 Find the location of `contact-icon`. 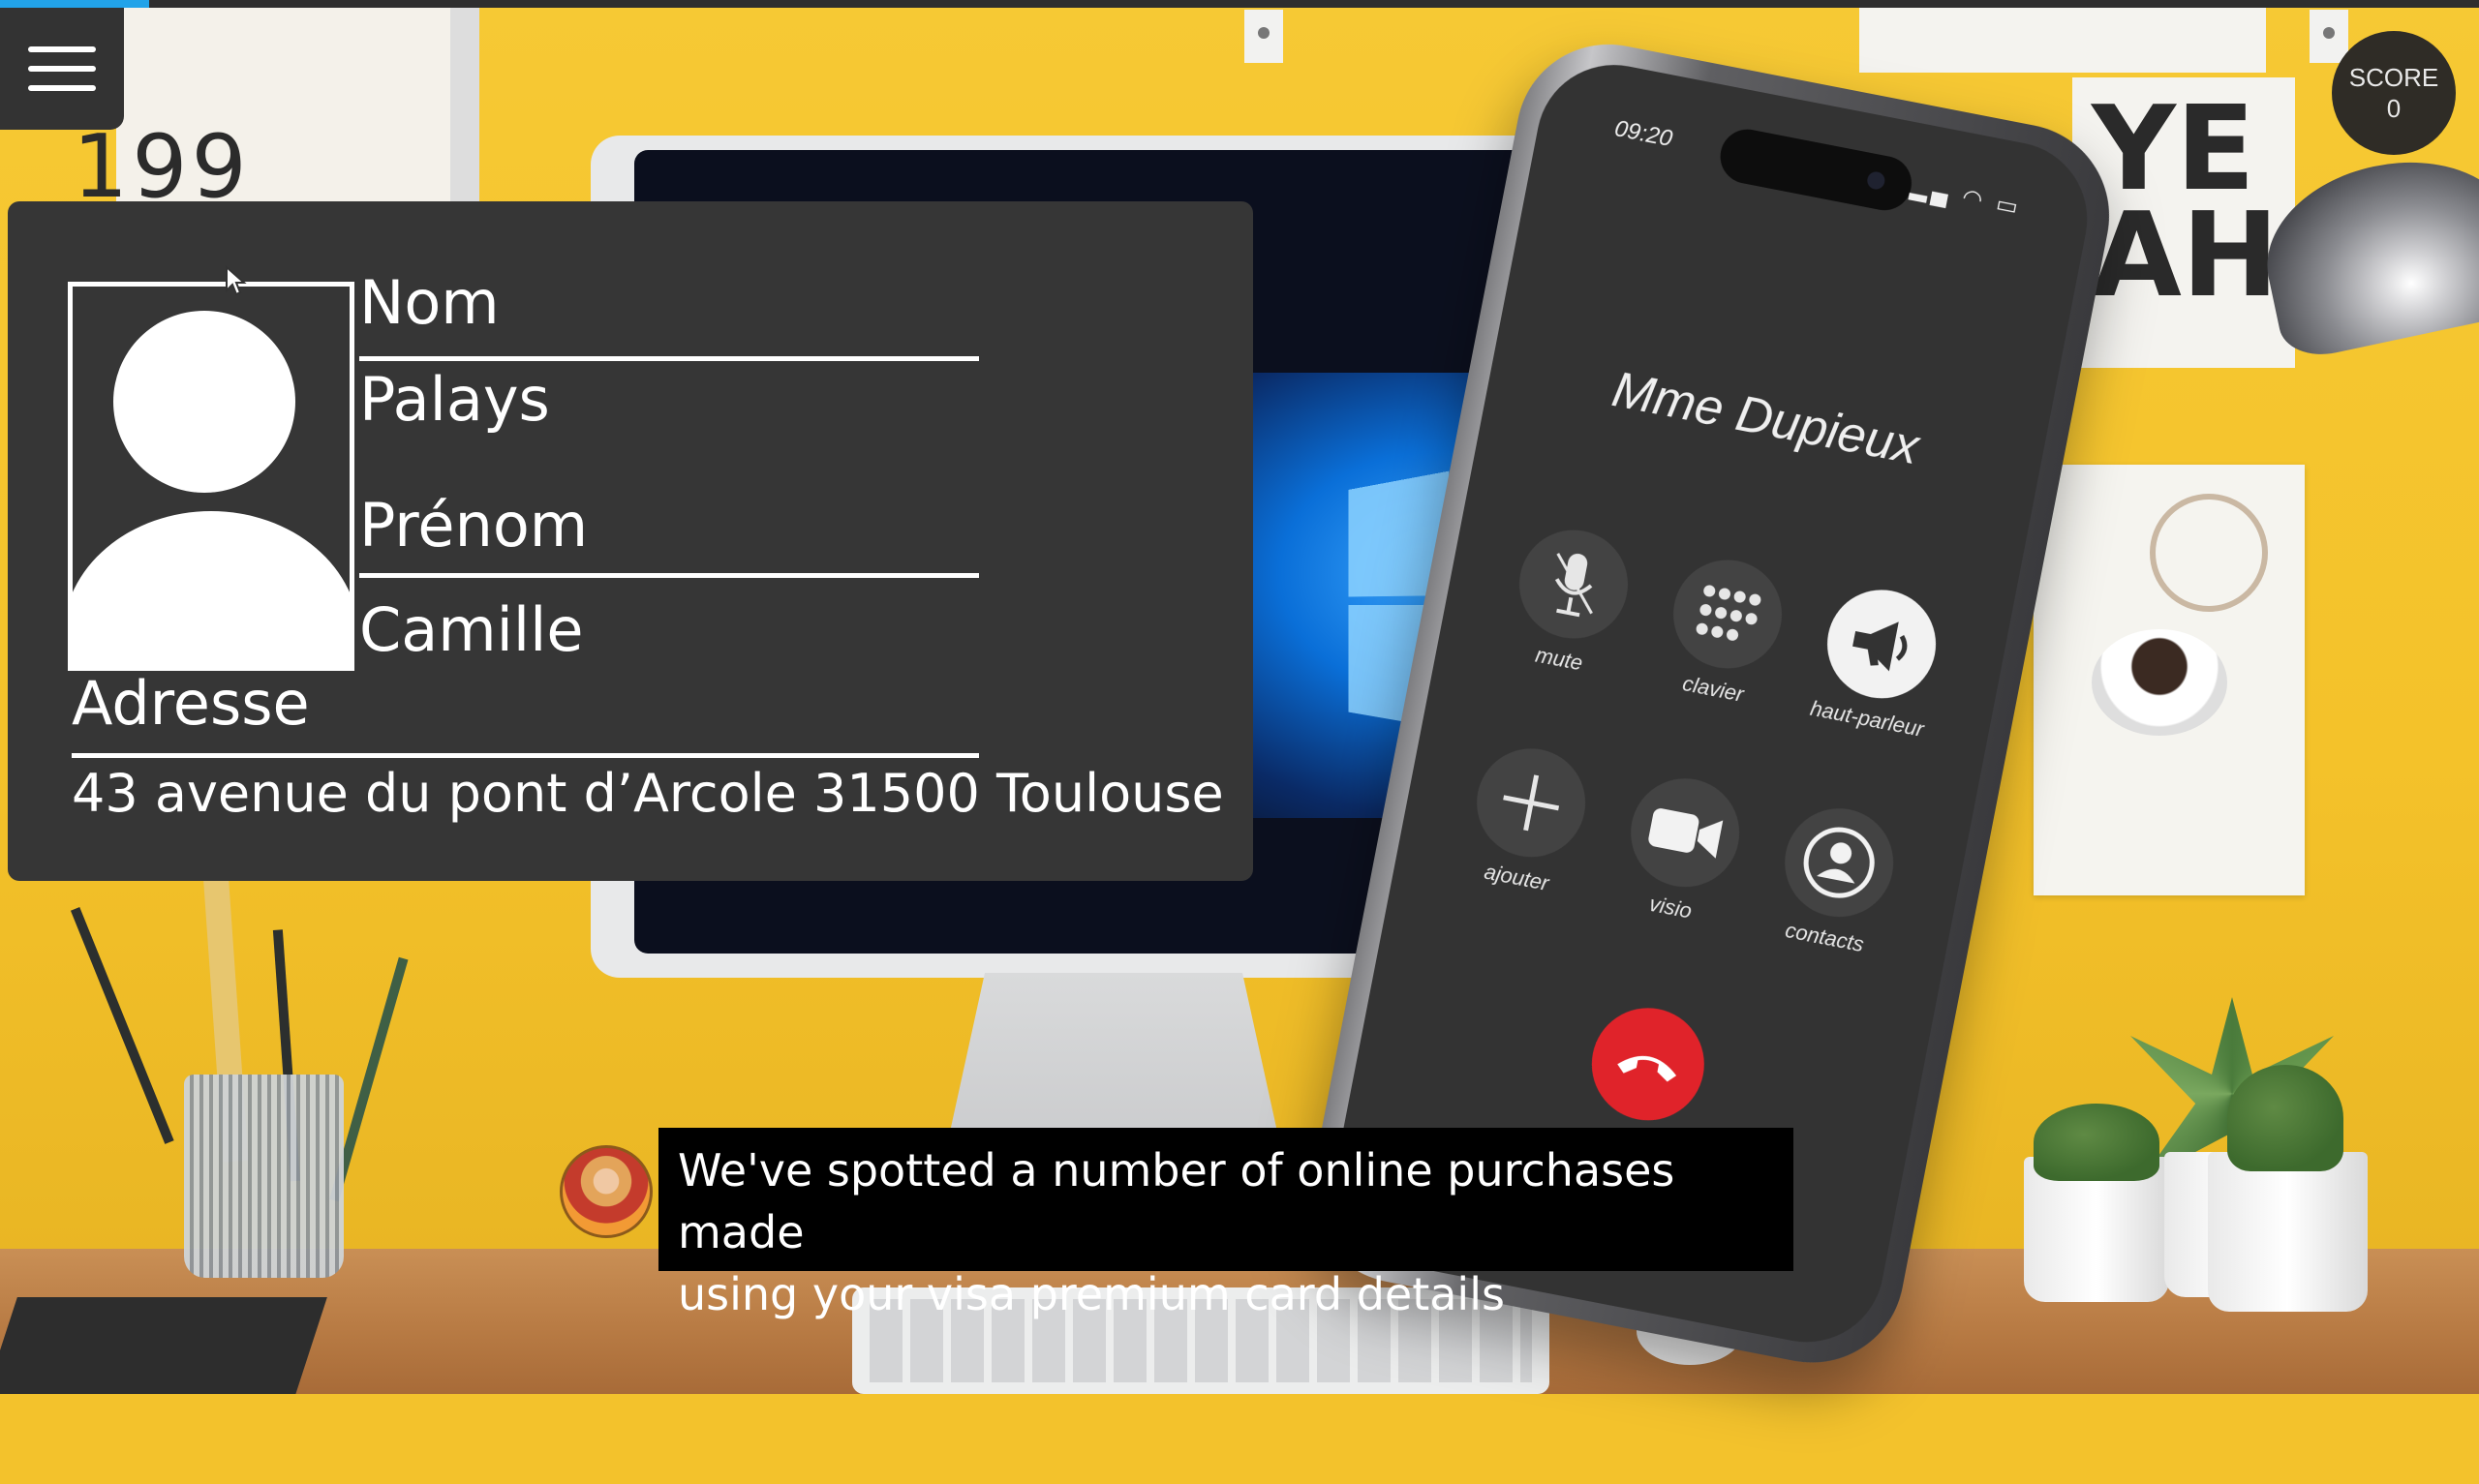

contact-icon is located at coordinates (1839, 862).